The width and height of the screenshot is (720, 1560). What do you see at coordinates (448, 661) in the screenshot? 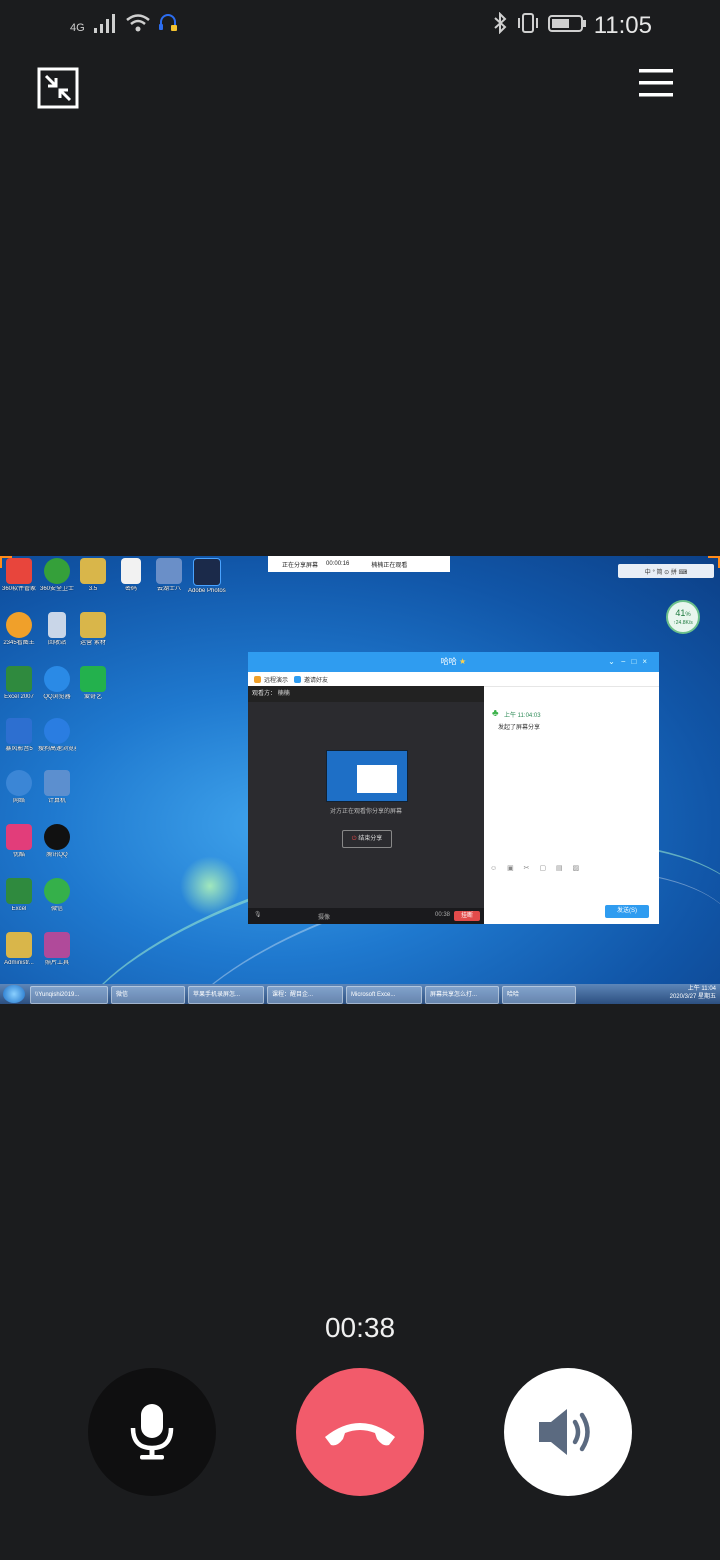
I see `chat-window-title: 哈哈` at bounding box center [448, 661].